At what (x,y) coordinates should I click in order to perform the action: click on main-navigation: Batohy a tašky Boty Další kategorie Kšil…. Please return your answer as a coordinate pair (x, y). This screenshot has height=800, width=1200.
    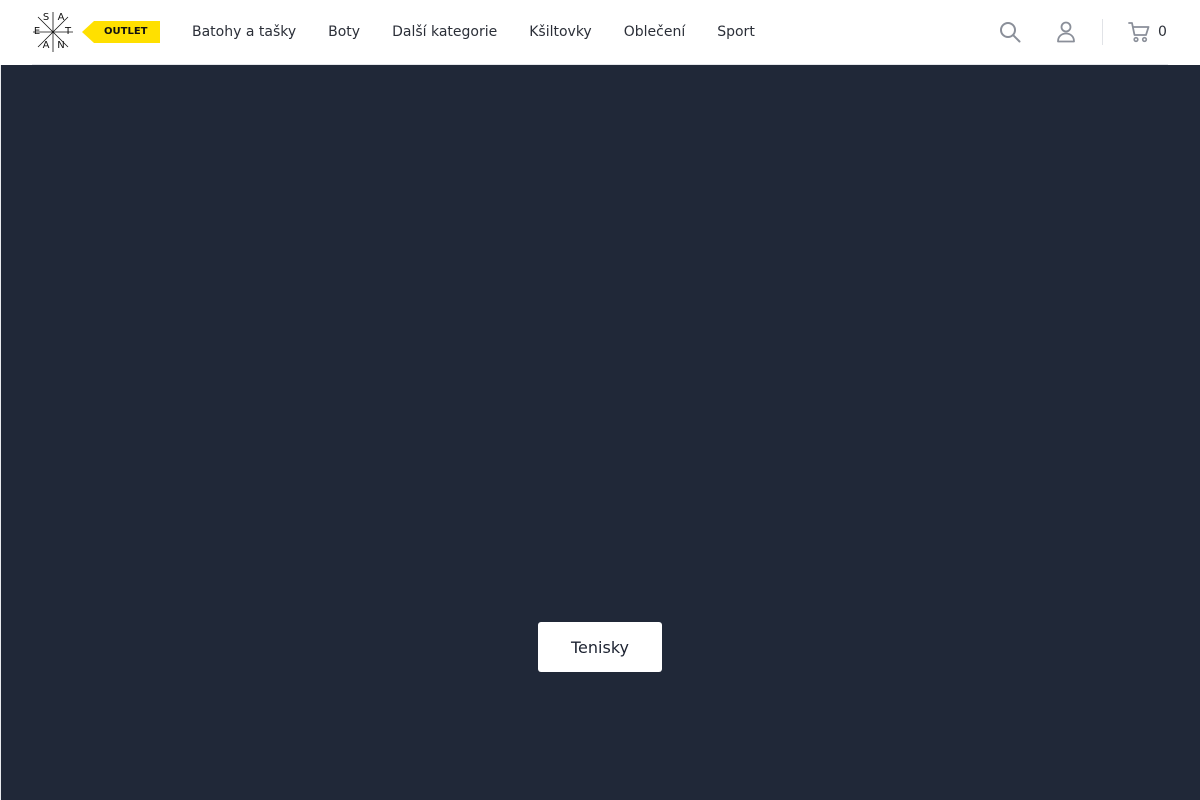
    Looking at the image, I should click on (489, 32).